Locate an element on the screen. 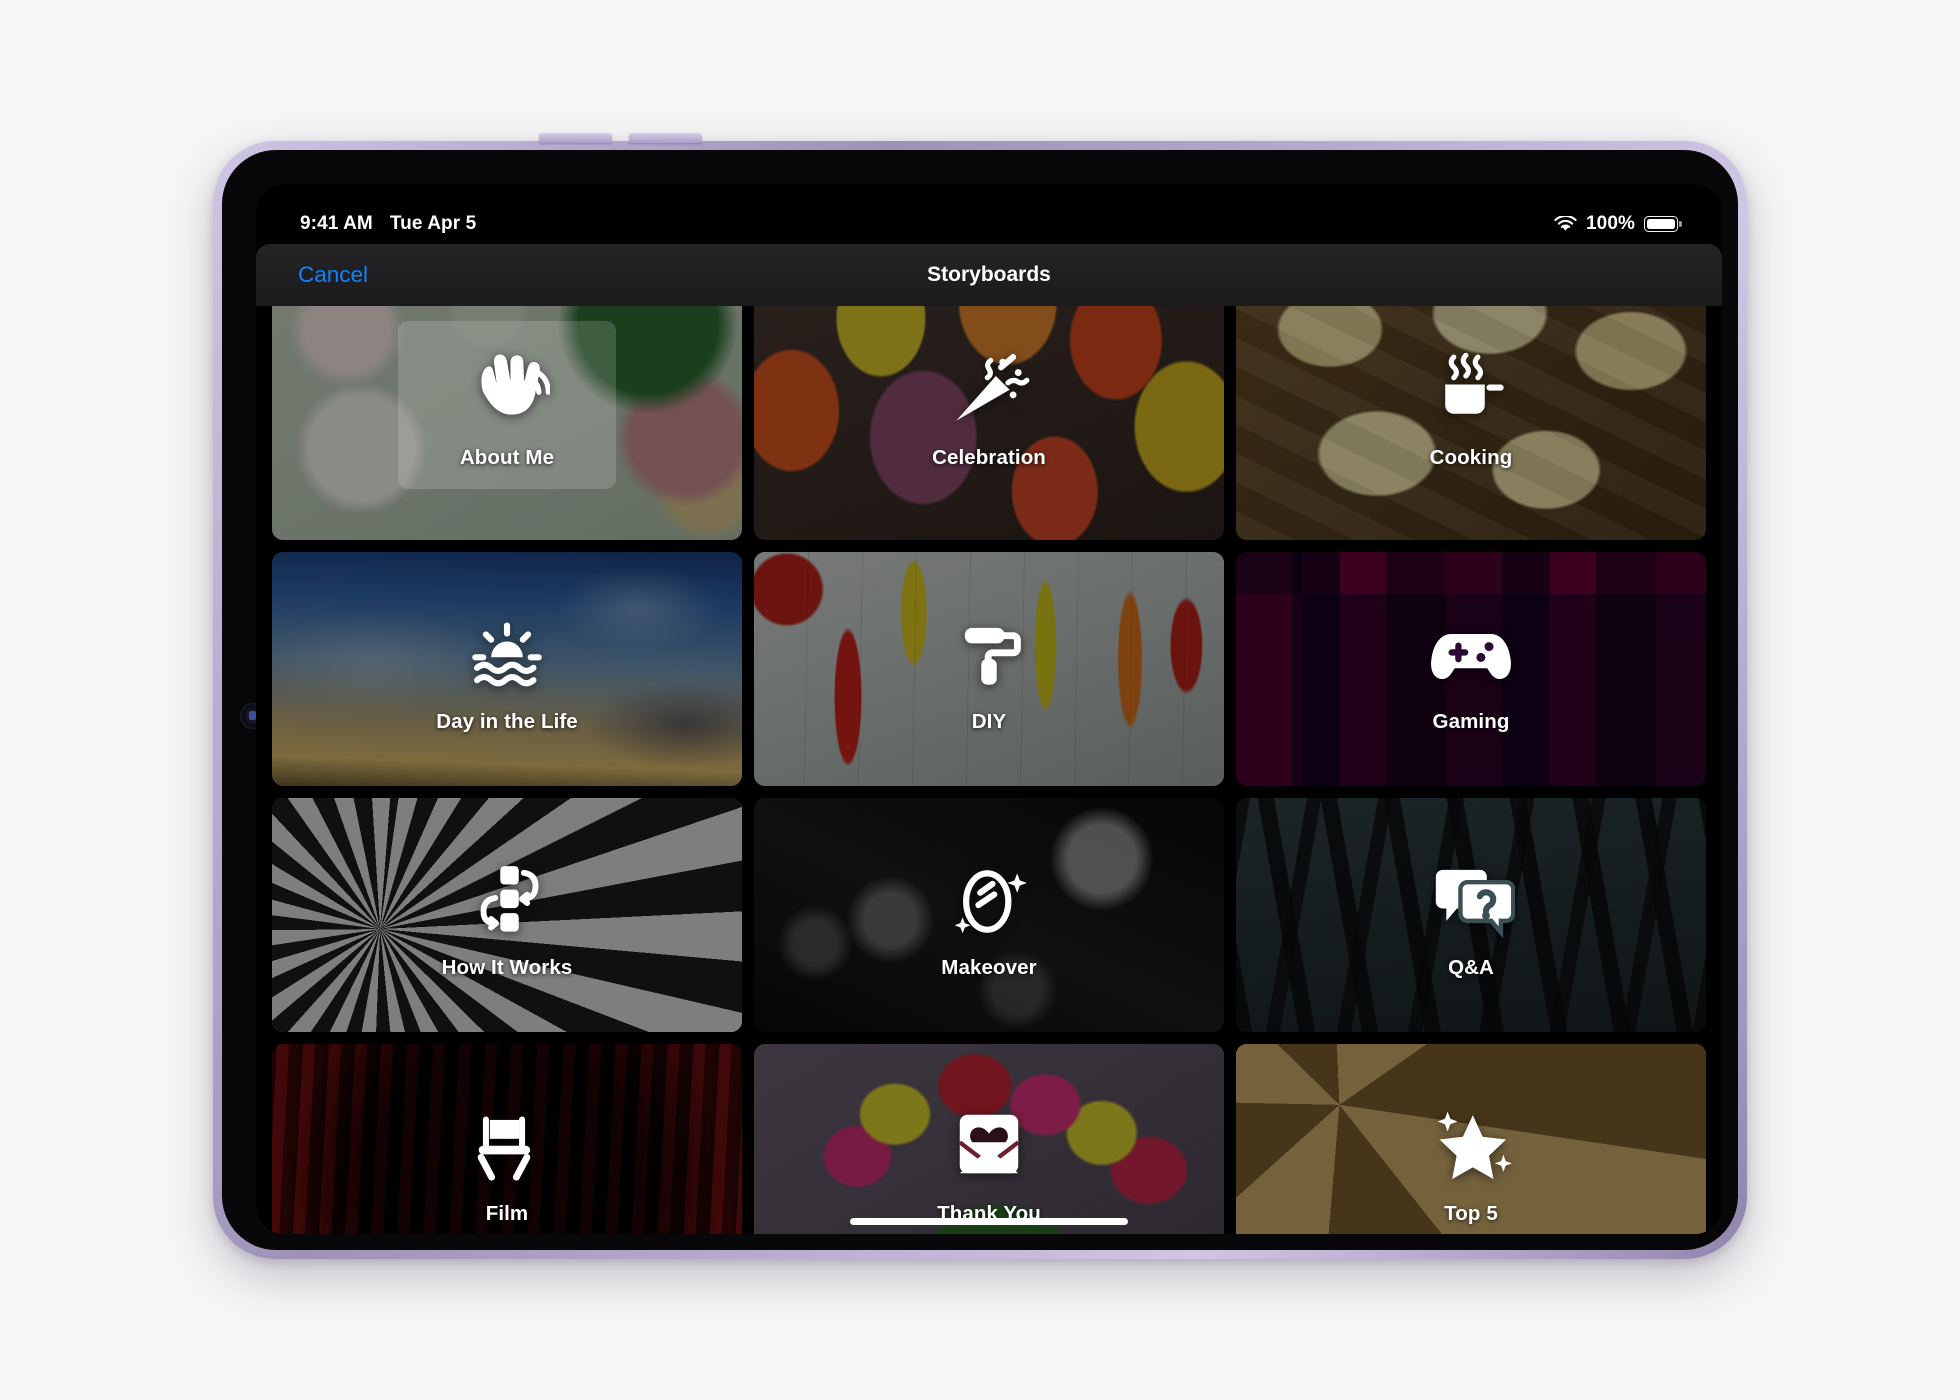 This screenshot has height=1400, width=1960. tile-content: Cooking is located at coordinates (1471, 405).